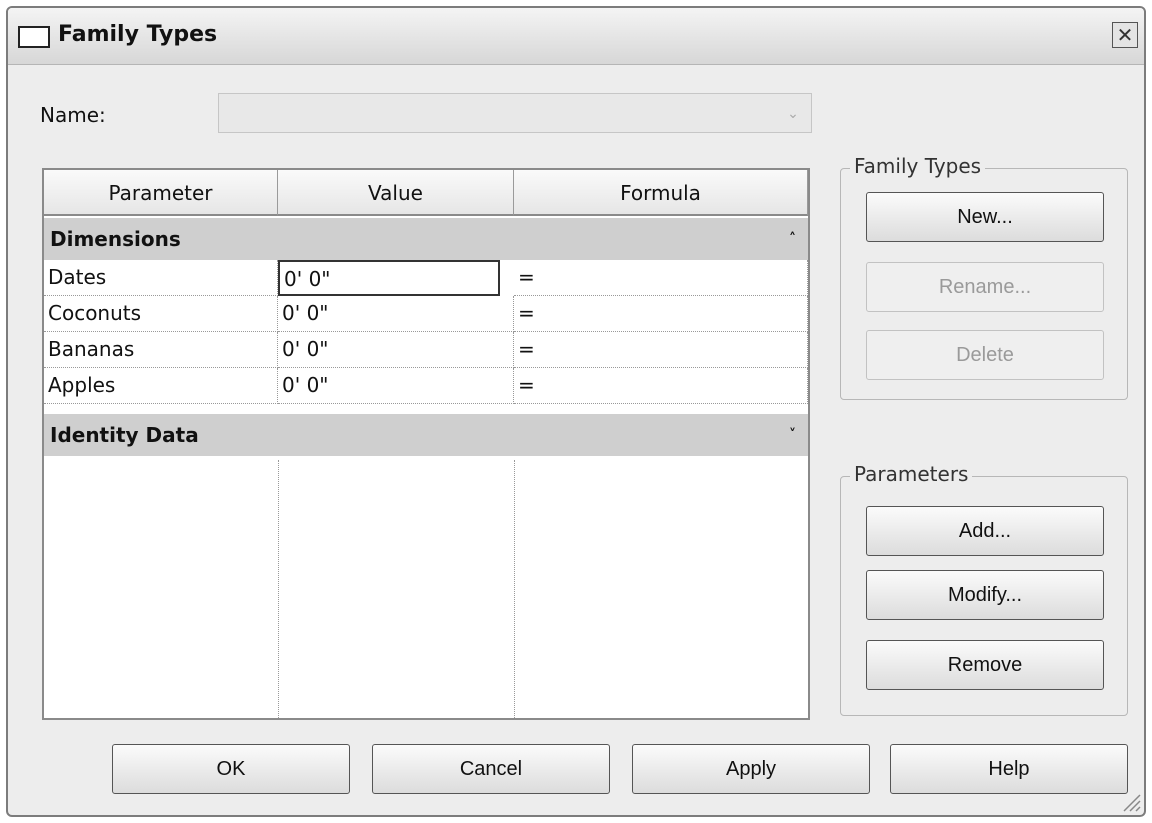 Image resolution: width=1152 pixels, height=823 pixels. What do you see at coordinates (161, 314) in the screenshot?
I see `parameter-cell: Coconuts` at bounding box center [161, 314].